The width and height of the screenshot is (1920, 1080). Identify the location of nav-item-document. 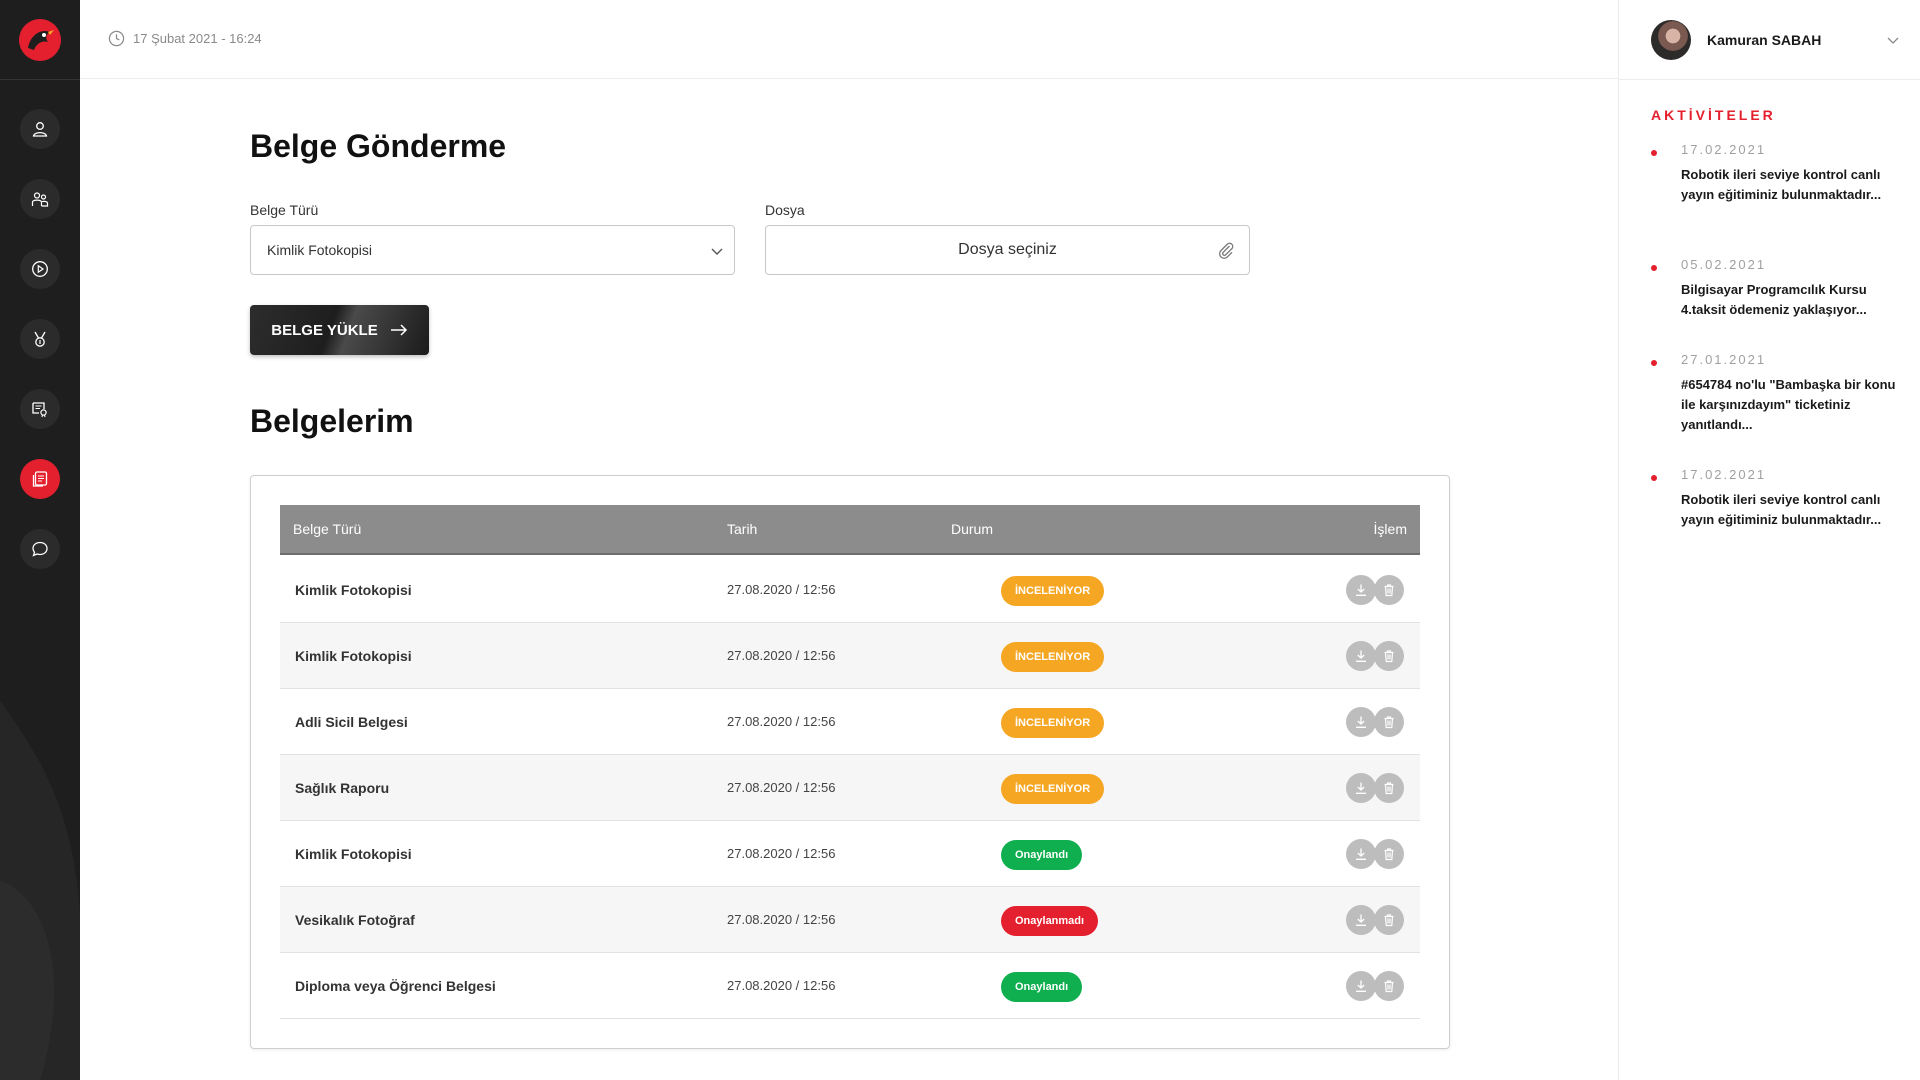
(40, 479).